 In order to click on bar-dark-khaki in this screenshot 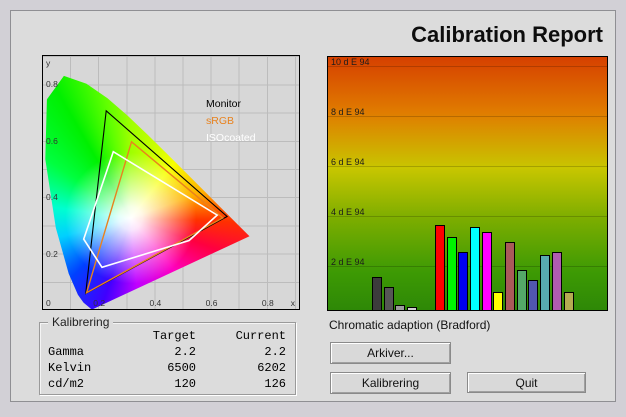, I will do `click(568, 301)`.